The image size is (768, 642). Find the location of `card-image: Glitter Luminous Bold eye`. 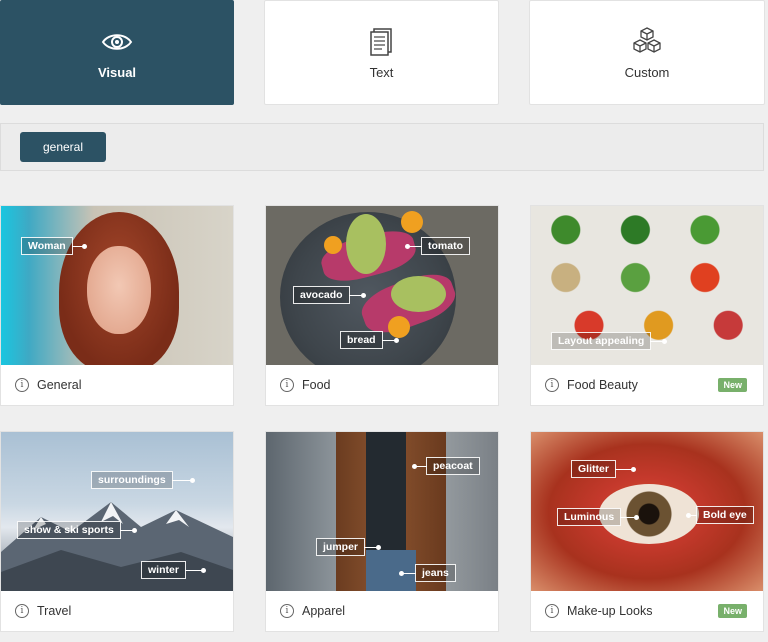

card-image: Glitter Luminous Bold eye is located at coordinates (647, 511).